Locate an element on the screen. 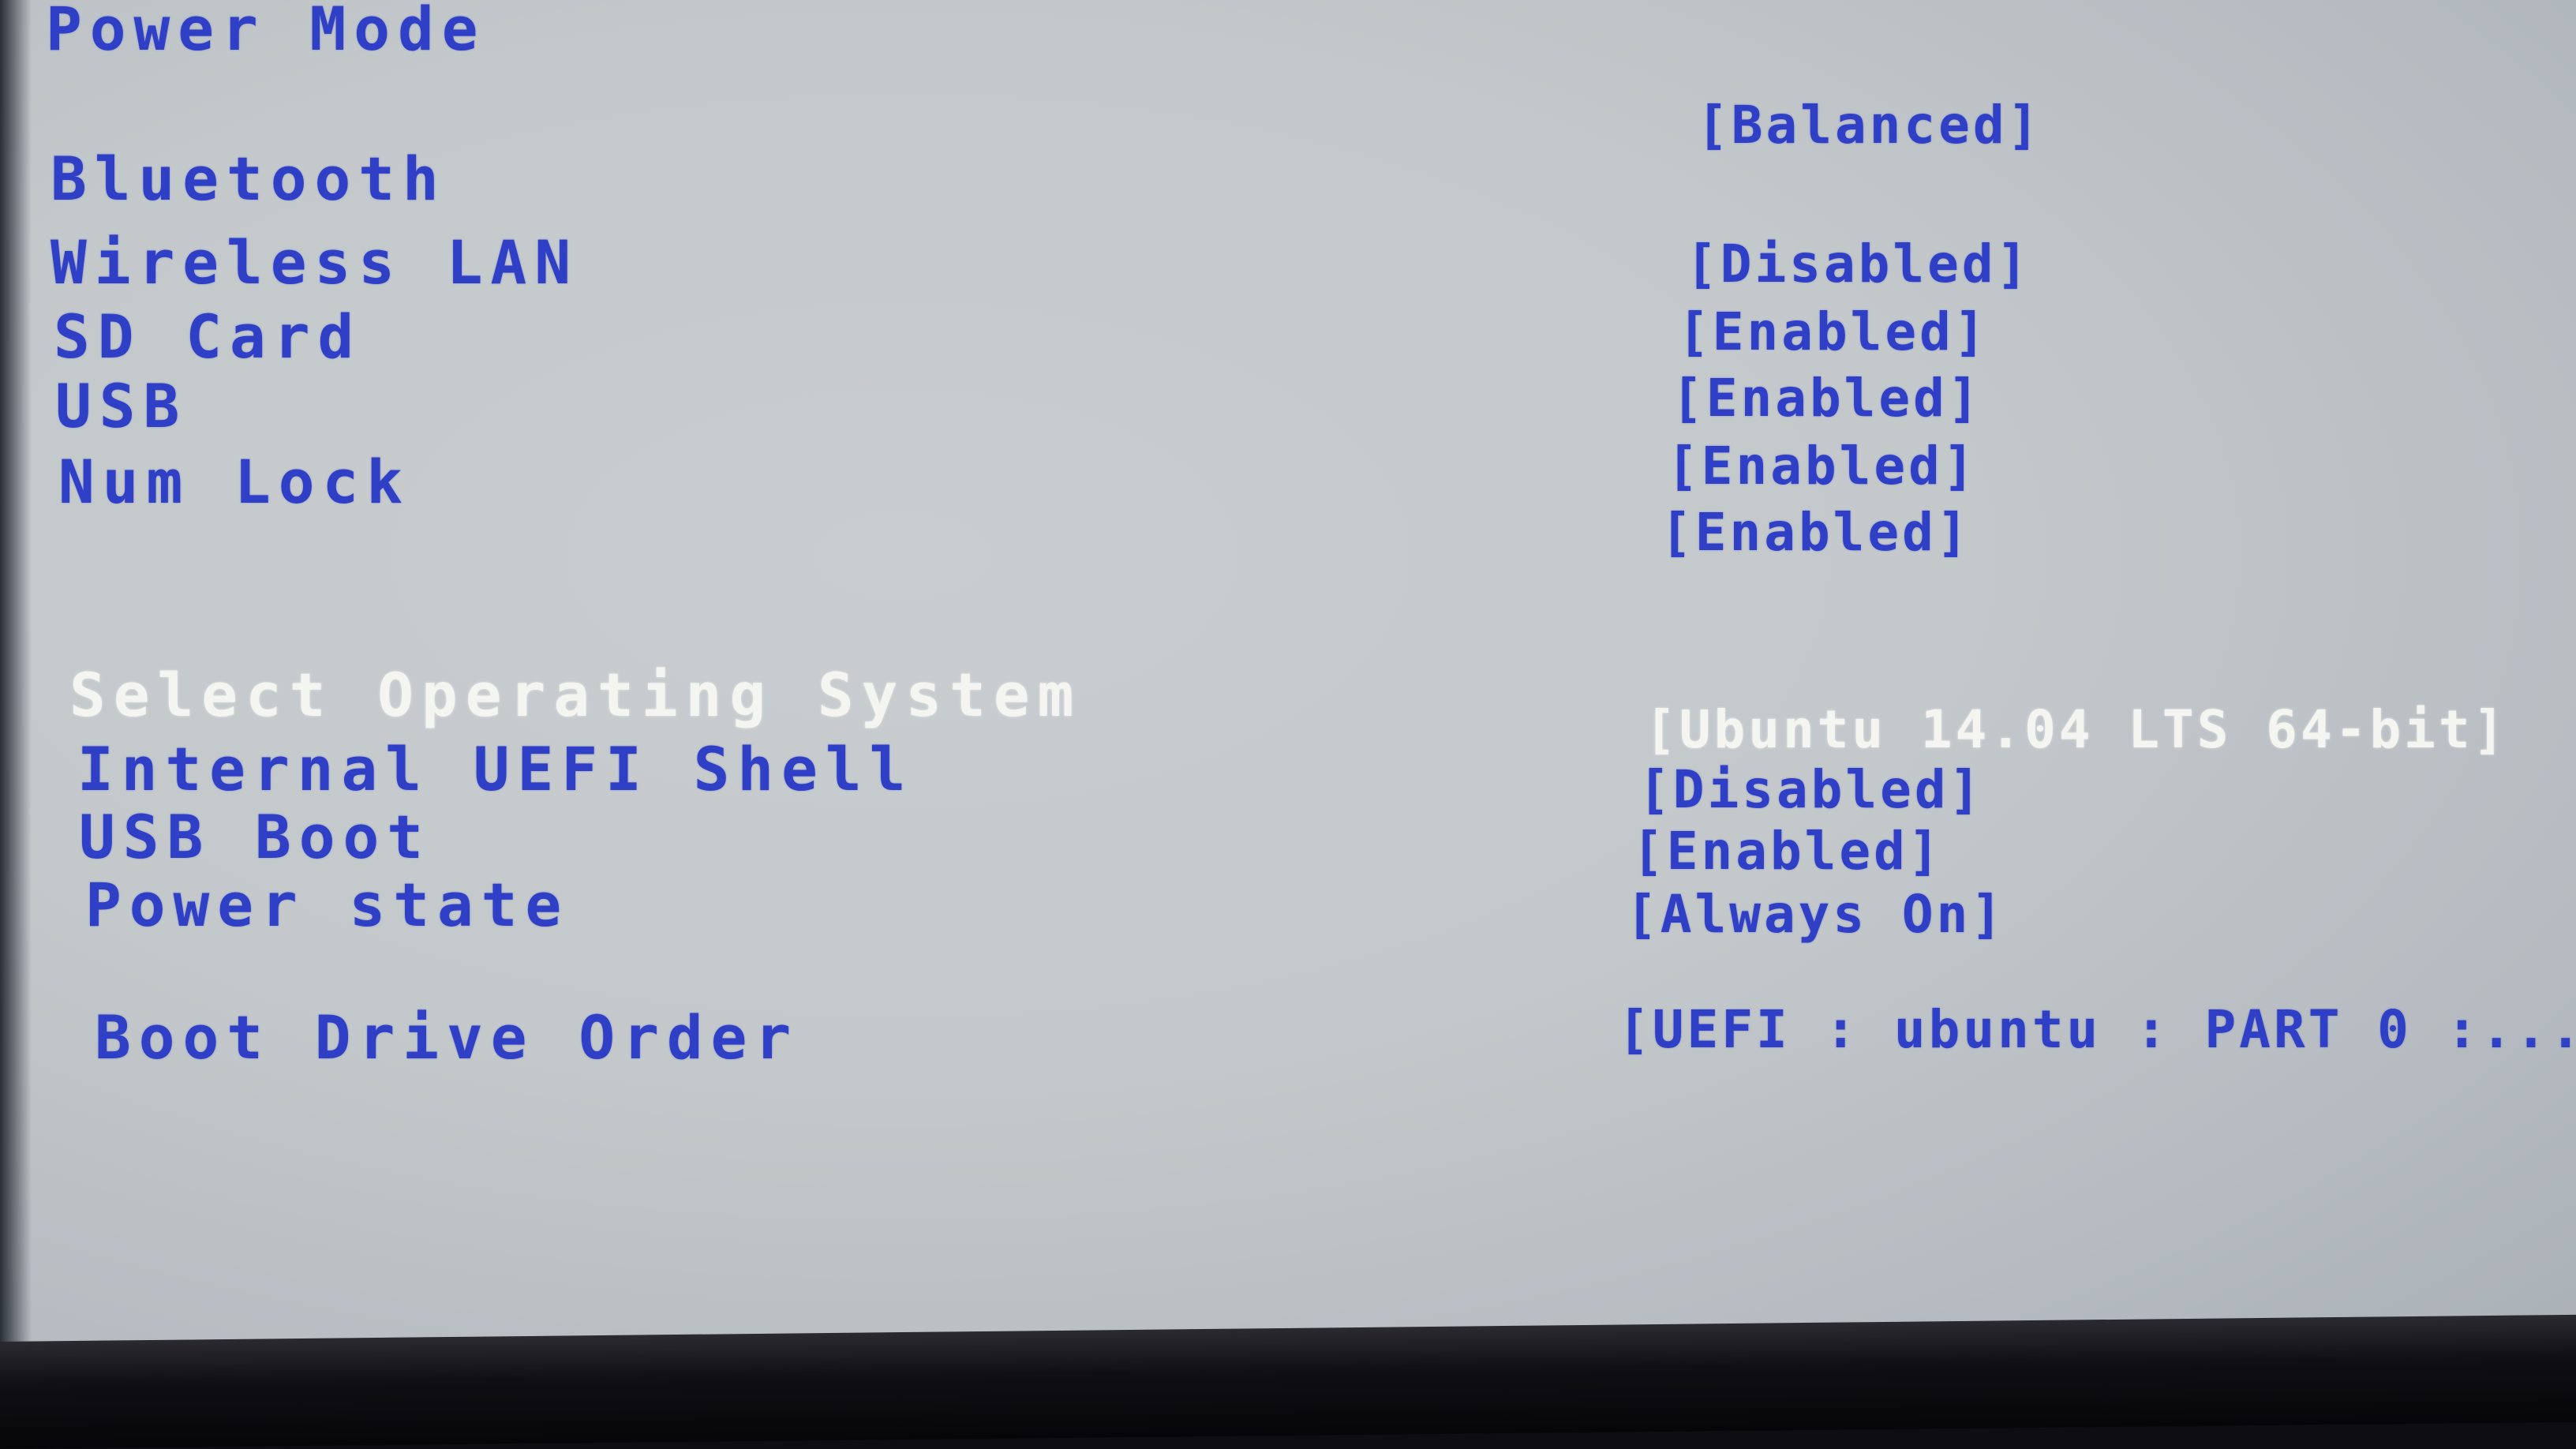 The height and width of the screenshot is (1449, 2576). setting-label-bluetooth: Bluetooth is located at coordinates (249, 179).